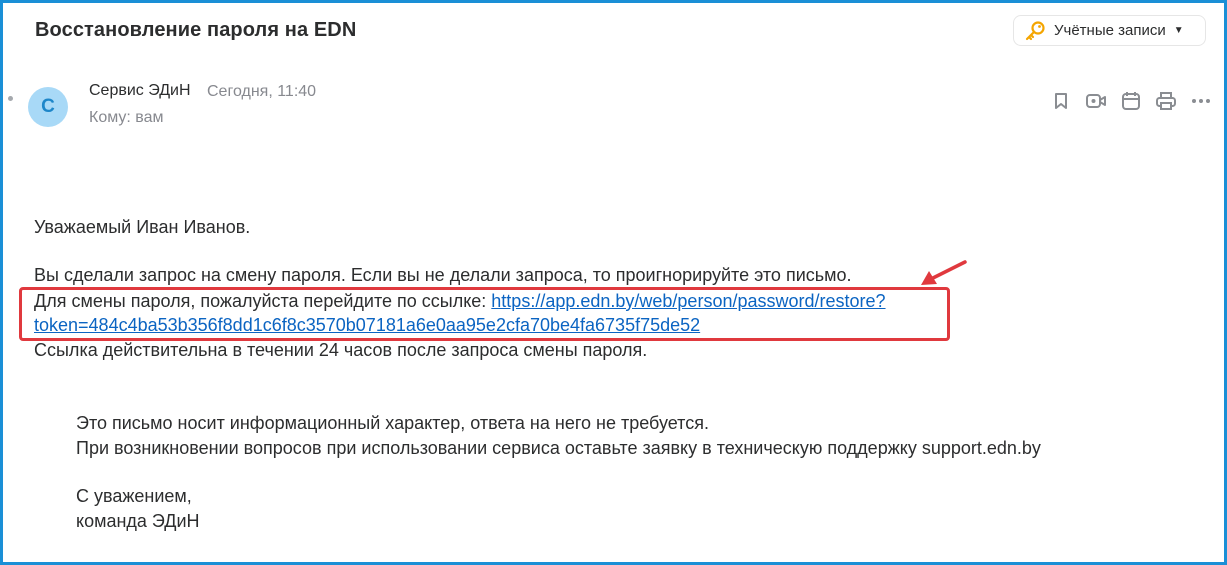  I want to click on accounts-button: Учётные записи ▼, so click(1109, 30).